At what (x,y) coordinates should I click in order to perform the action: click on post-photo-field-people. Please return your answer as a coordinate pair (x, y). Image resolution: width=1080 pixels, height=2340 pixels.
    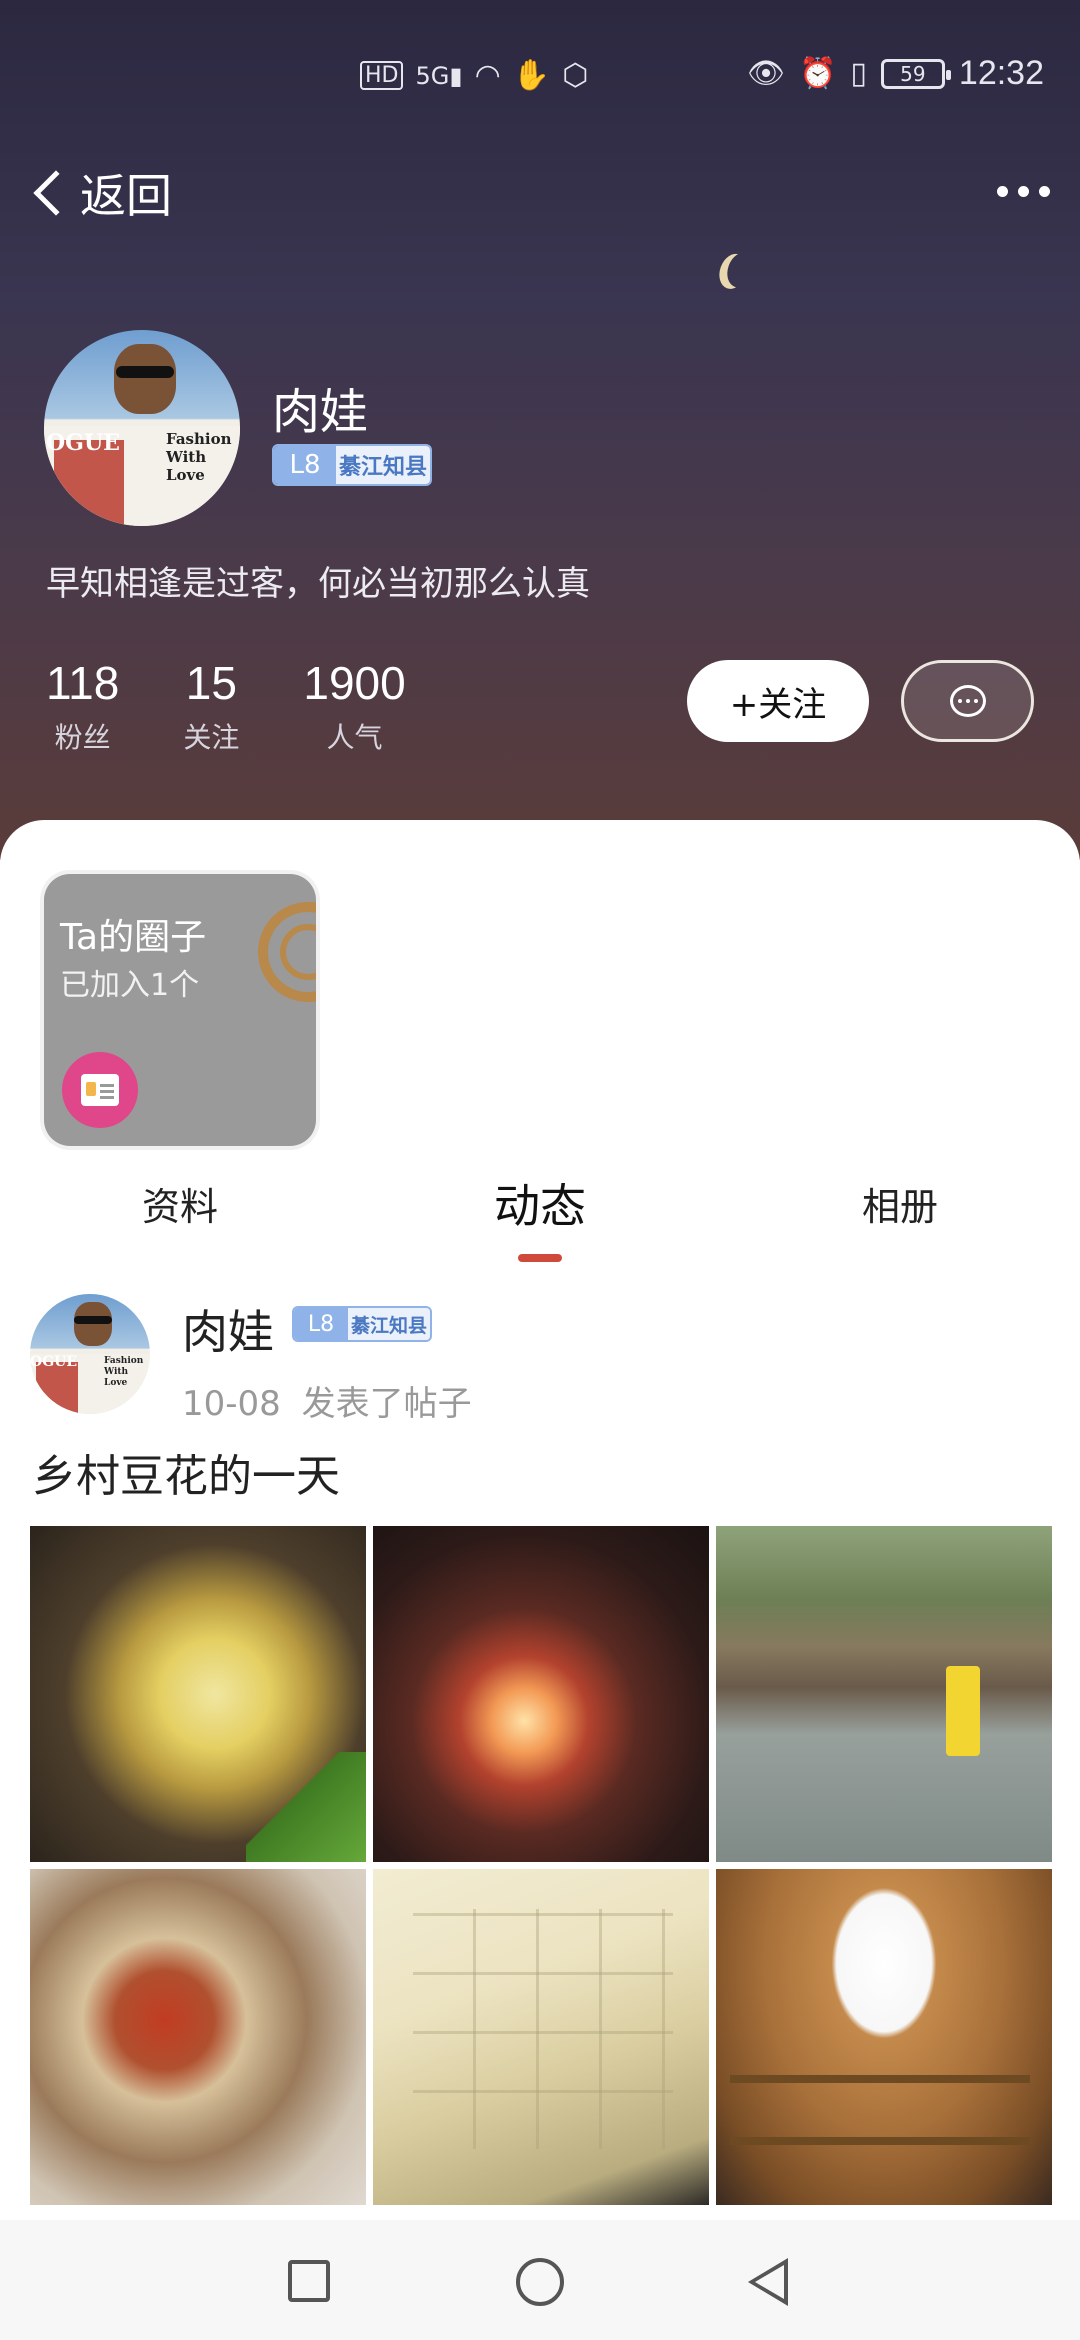
    Looking at the image, I should click on (884, 1694).